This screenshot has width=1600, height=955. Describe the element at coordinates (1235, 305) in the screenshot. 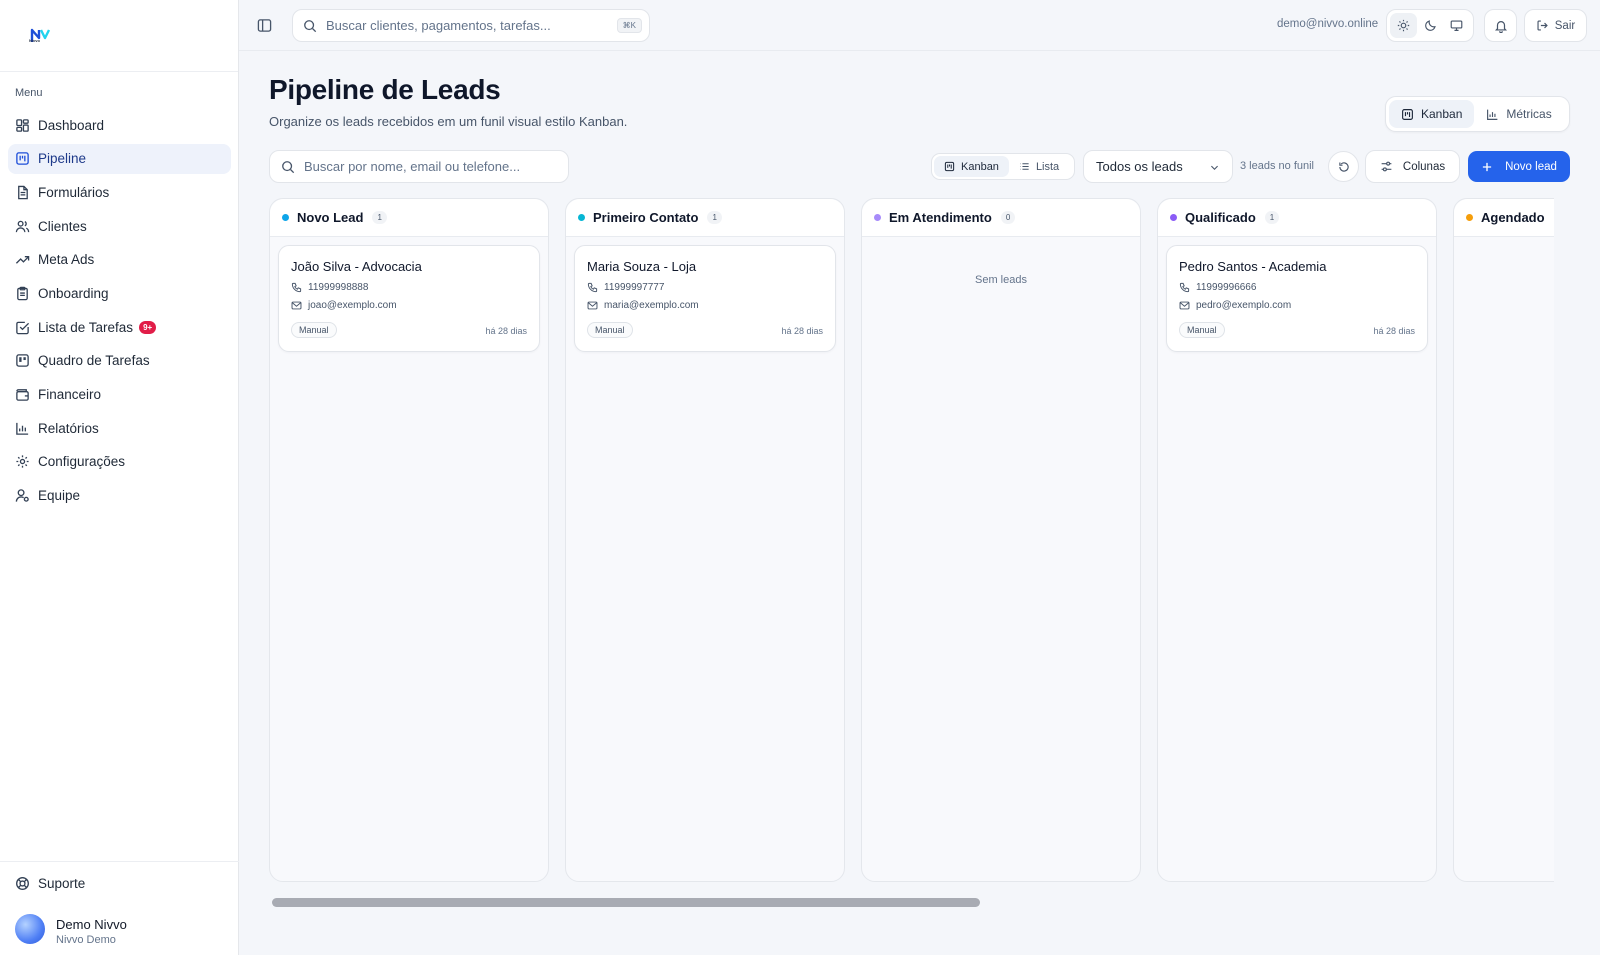

I see `lead-email-row: pedro@exemplo.com` at that location.